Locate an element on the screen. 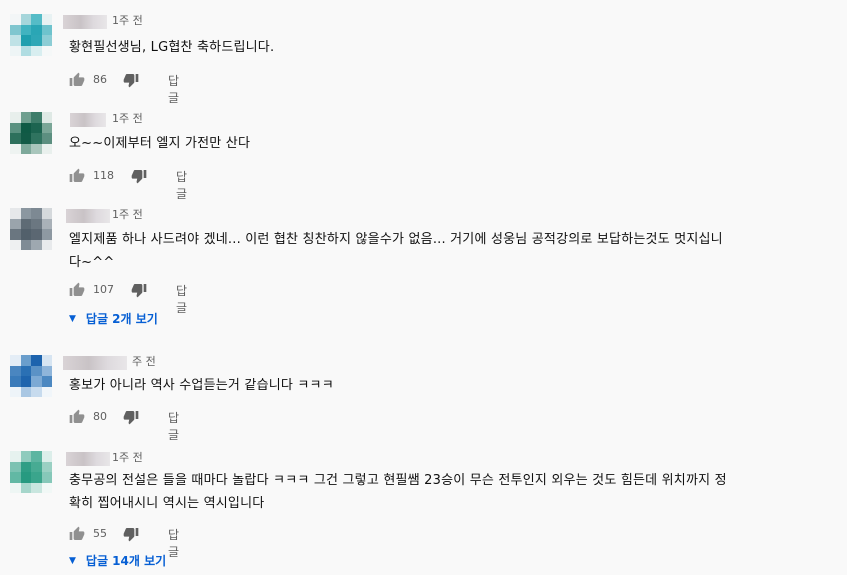 The image size is (847, 575). comment-text: 황현필선생님, LG협찬 축하드립니다. is located at coordinates (172, 47).